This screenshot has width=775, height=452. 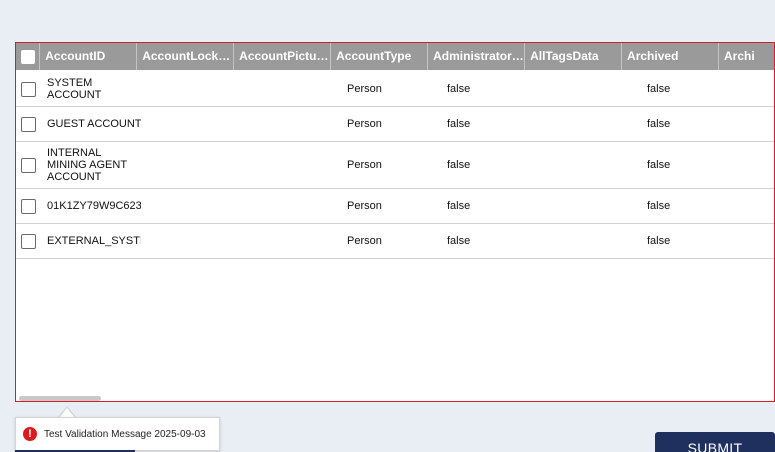 I want to click on validation-message: Test Validation Message 2025-09-03, so click(x=125, y=434).